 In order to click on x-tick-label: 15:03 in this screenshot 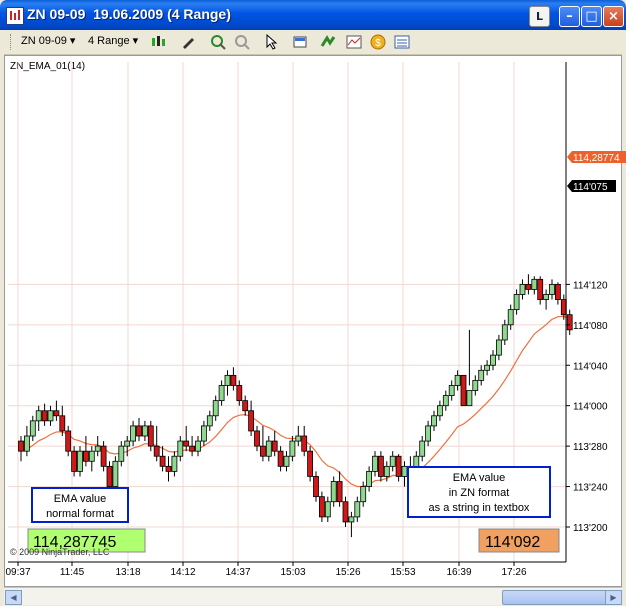, I will do `click(292, 572)`.